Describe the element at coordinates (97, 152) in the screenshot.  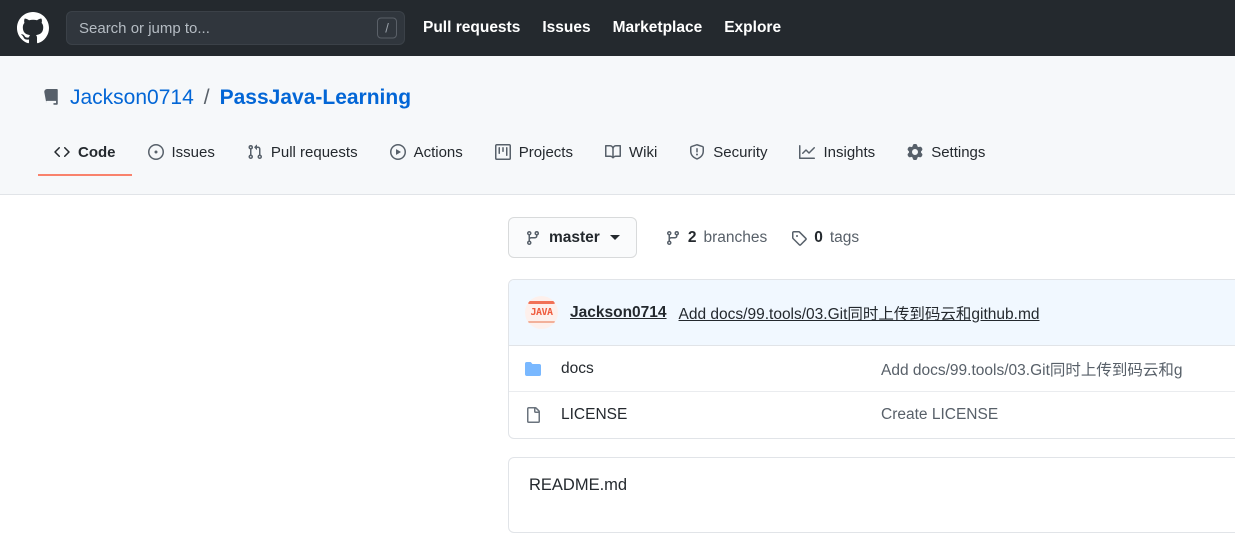
I see `tab-code-label: Code` at that location.